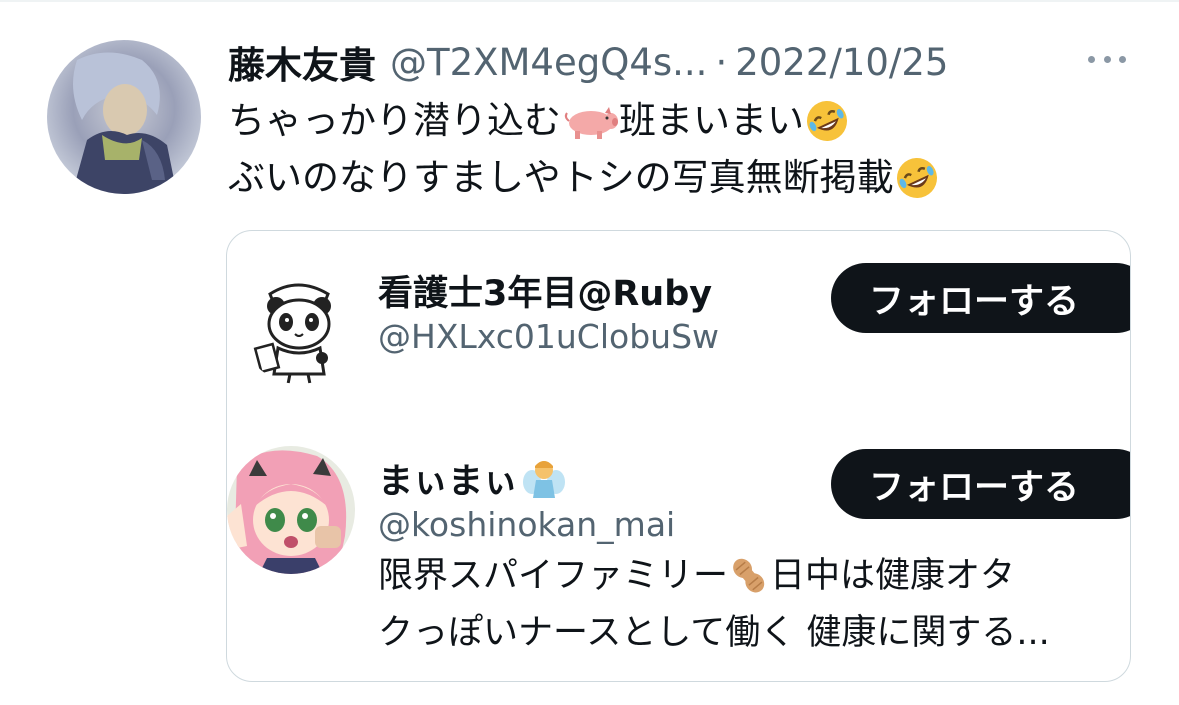 Image resolution: width=1179 pixels, height=705 pixels. What do you see at coordinates (394, 120) in the screenshot?
I see `tweet-text: ちゃっかり潜り込む` at bounding box center [394, 120].